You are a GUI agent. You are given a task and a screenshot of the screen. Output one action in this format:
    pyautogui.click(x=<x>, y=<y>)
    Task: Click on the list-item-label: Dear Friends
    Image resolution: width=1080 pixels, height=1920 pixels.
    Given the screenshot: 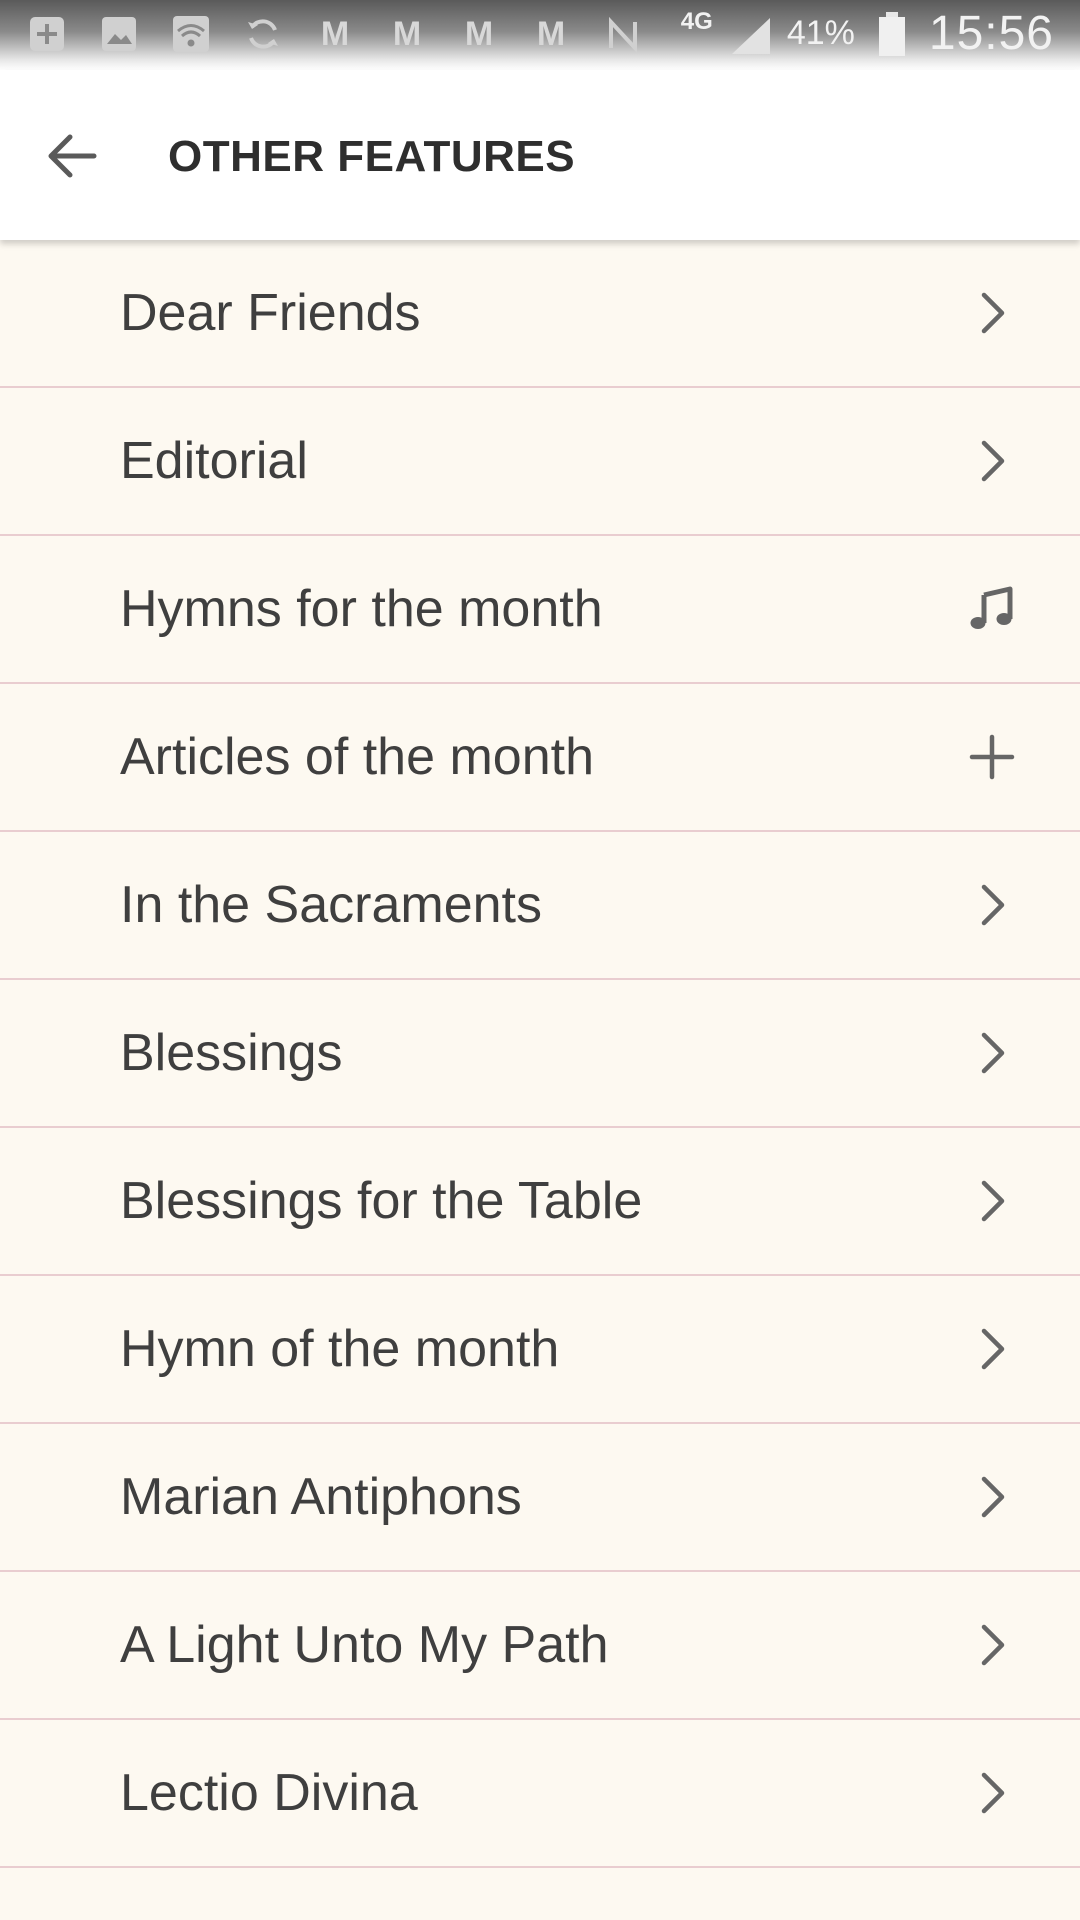 What is the action you would take?
    pyautogui.click(x=270, y=313)
    